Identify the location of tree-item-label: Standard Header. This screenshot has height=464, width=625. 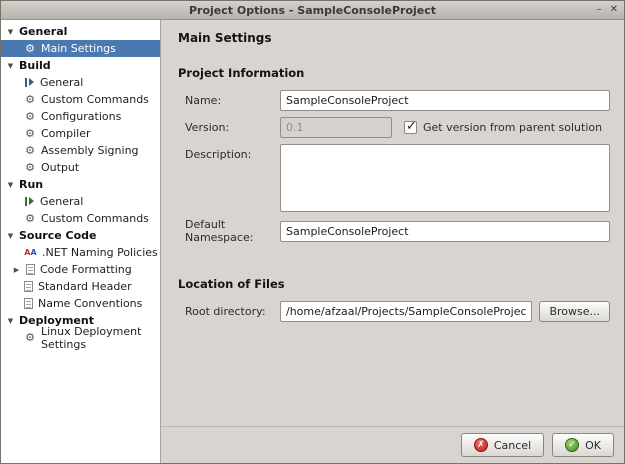
(85, 286).